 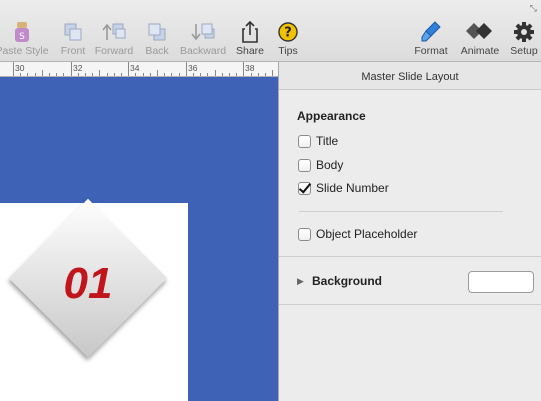 I want to click on ruler-label: 36, so click(x=193, y=68).